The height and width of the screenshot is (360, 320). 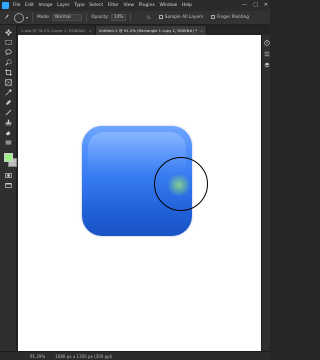 I want to click on maximize-button: □, so click(x=255, y=5).